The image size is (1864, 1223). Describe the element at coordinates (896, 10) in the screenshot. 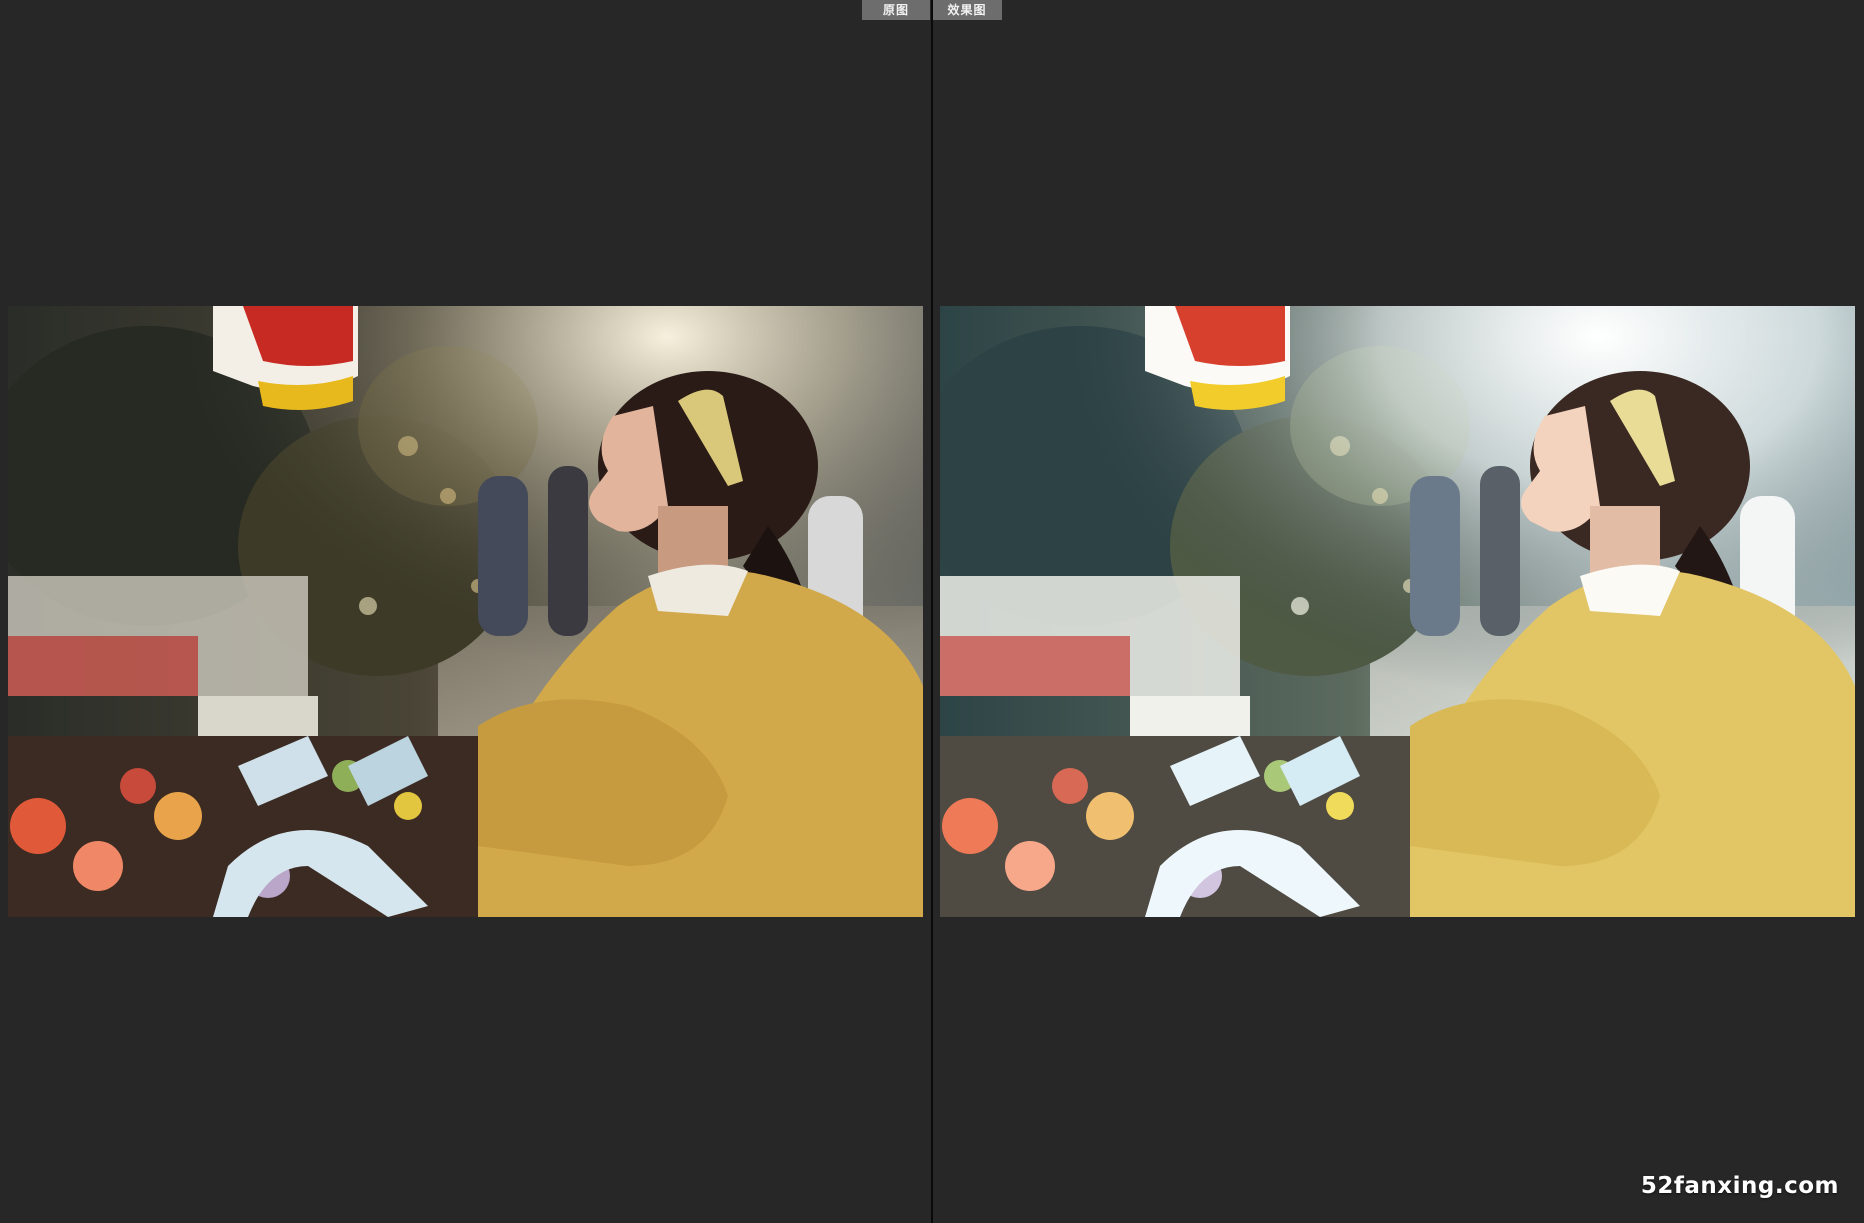

I see `tab-original: 原图` at that location.